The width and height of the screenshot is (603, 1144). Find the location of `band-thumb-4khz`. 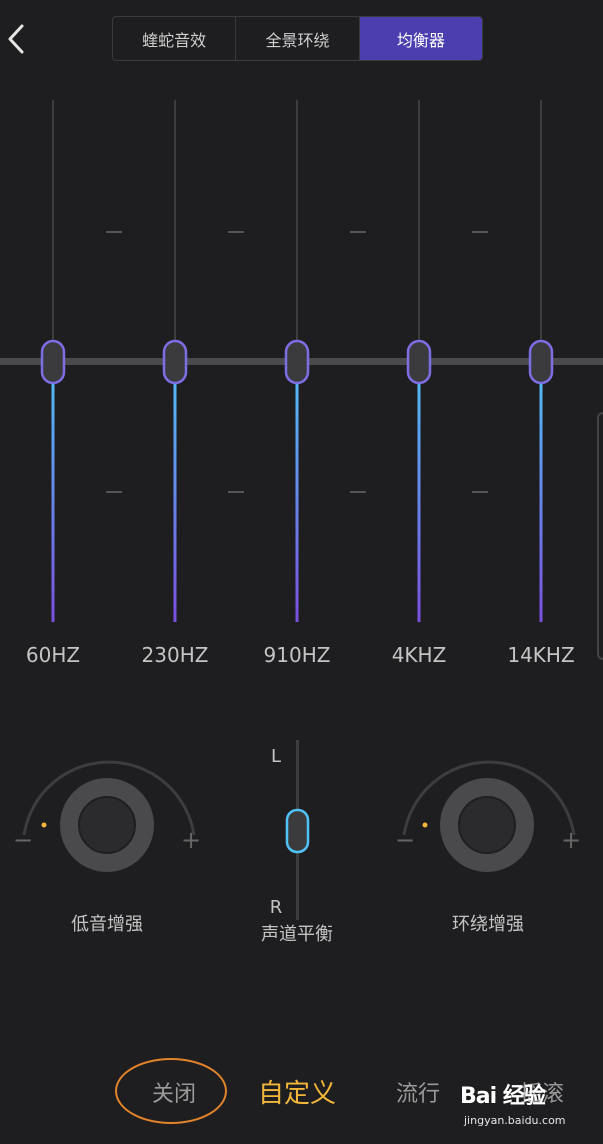

band-thumb-4khz is located at coordinates (419, 362).